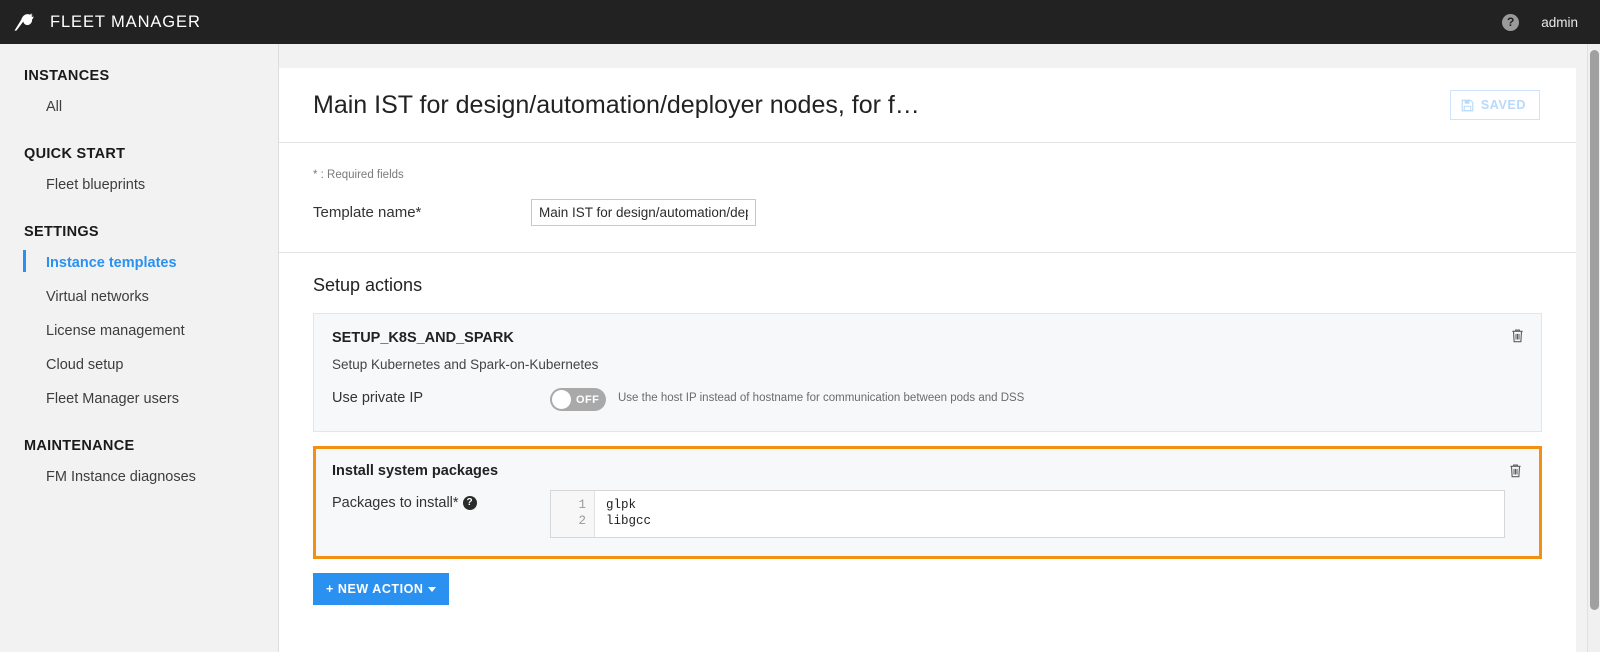 Image resolution: width=1600 pixels, height=652 pixels. I want to click on line-number: 1, so click(582, 505).